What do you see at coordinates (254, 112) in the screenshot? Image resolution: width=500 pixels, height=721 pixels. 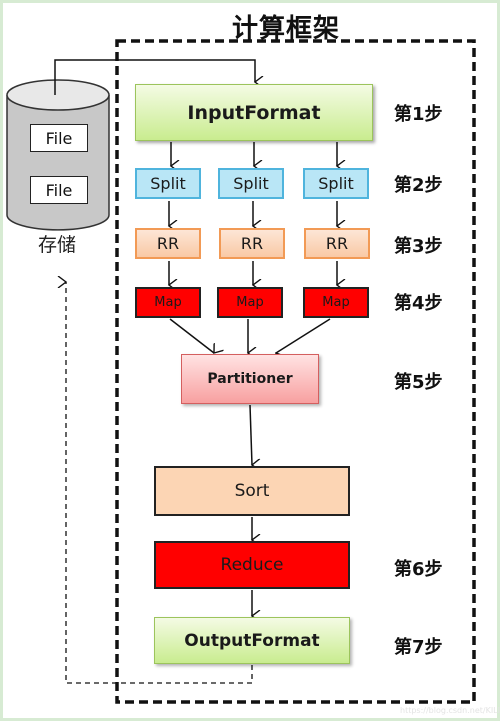 I see `input-format-node: InputFormat` at bounding box center [254, 112].